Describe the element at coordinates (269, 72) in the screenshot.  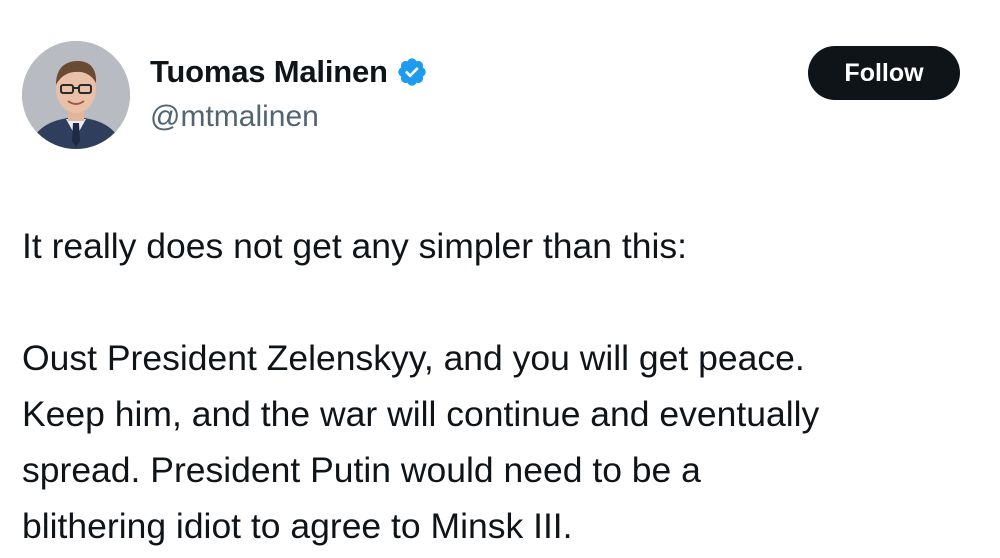
I see `author-display-name: Tuomas Malinen` at that location.